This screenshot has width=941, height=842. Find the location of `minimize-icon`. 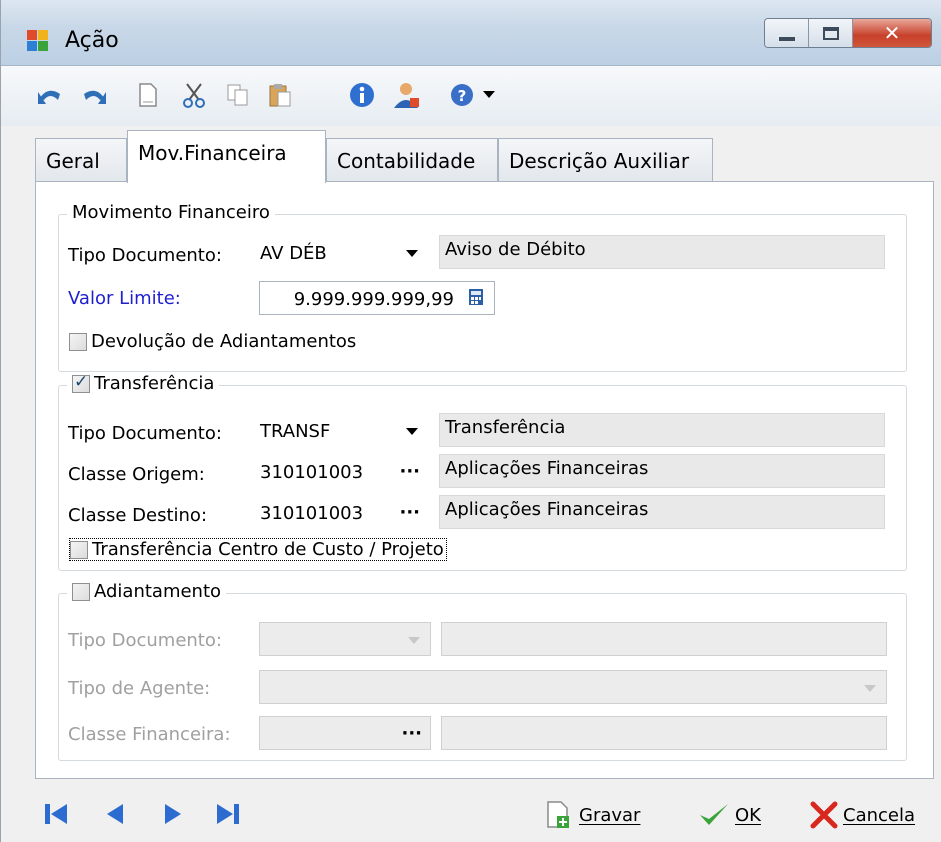

minimize-icon is located at coordinates (787, 39).